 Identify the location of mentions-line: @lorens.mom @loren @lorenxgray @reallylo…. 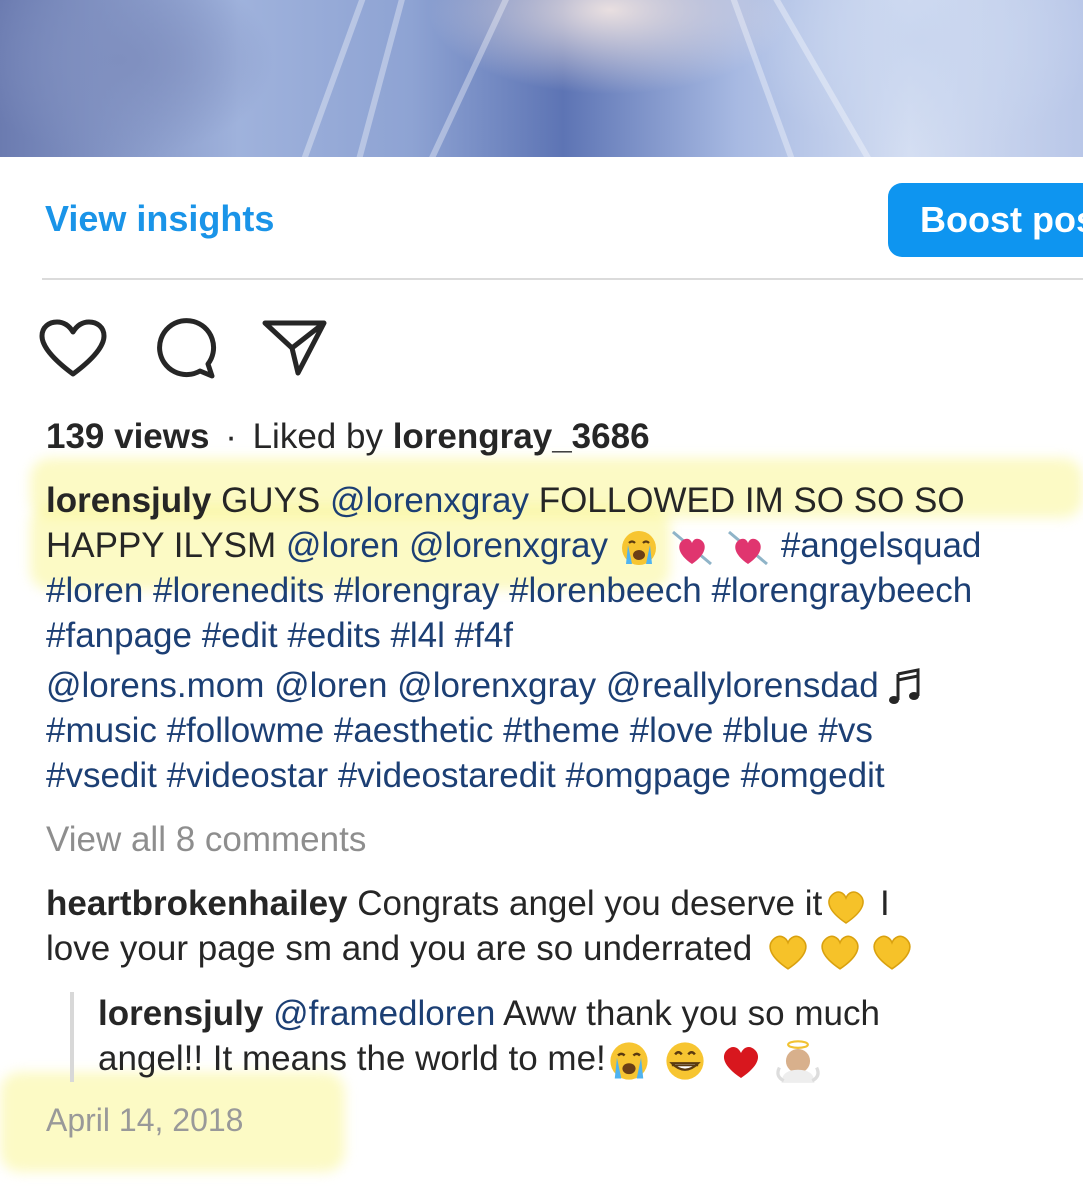
(484, 686).